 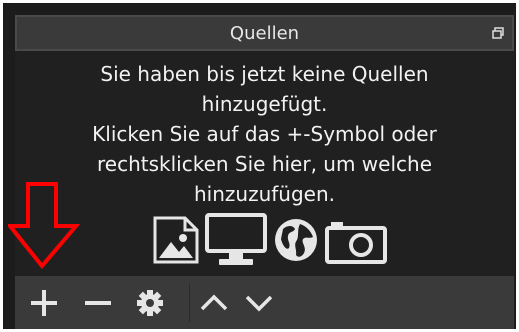 What do you see at coordinates (214, 303) in the screenshot?
I see `chevron-up-icon` at bounding box center [214, 303].